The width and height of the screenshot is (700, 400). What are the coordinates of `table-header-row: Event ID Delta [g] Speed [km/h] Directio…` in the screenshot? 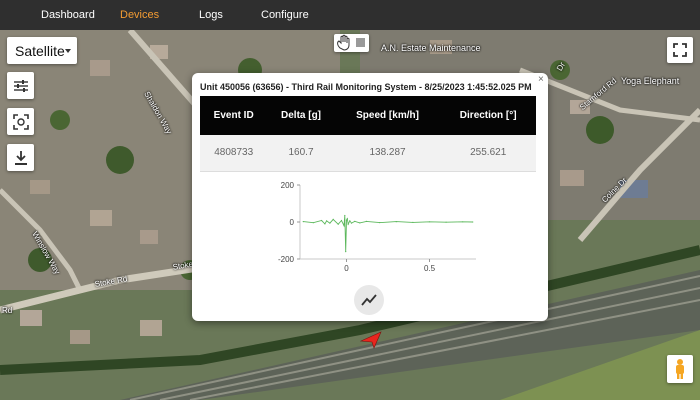 It's located at (368, 115).